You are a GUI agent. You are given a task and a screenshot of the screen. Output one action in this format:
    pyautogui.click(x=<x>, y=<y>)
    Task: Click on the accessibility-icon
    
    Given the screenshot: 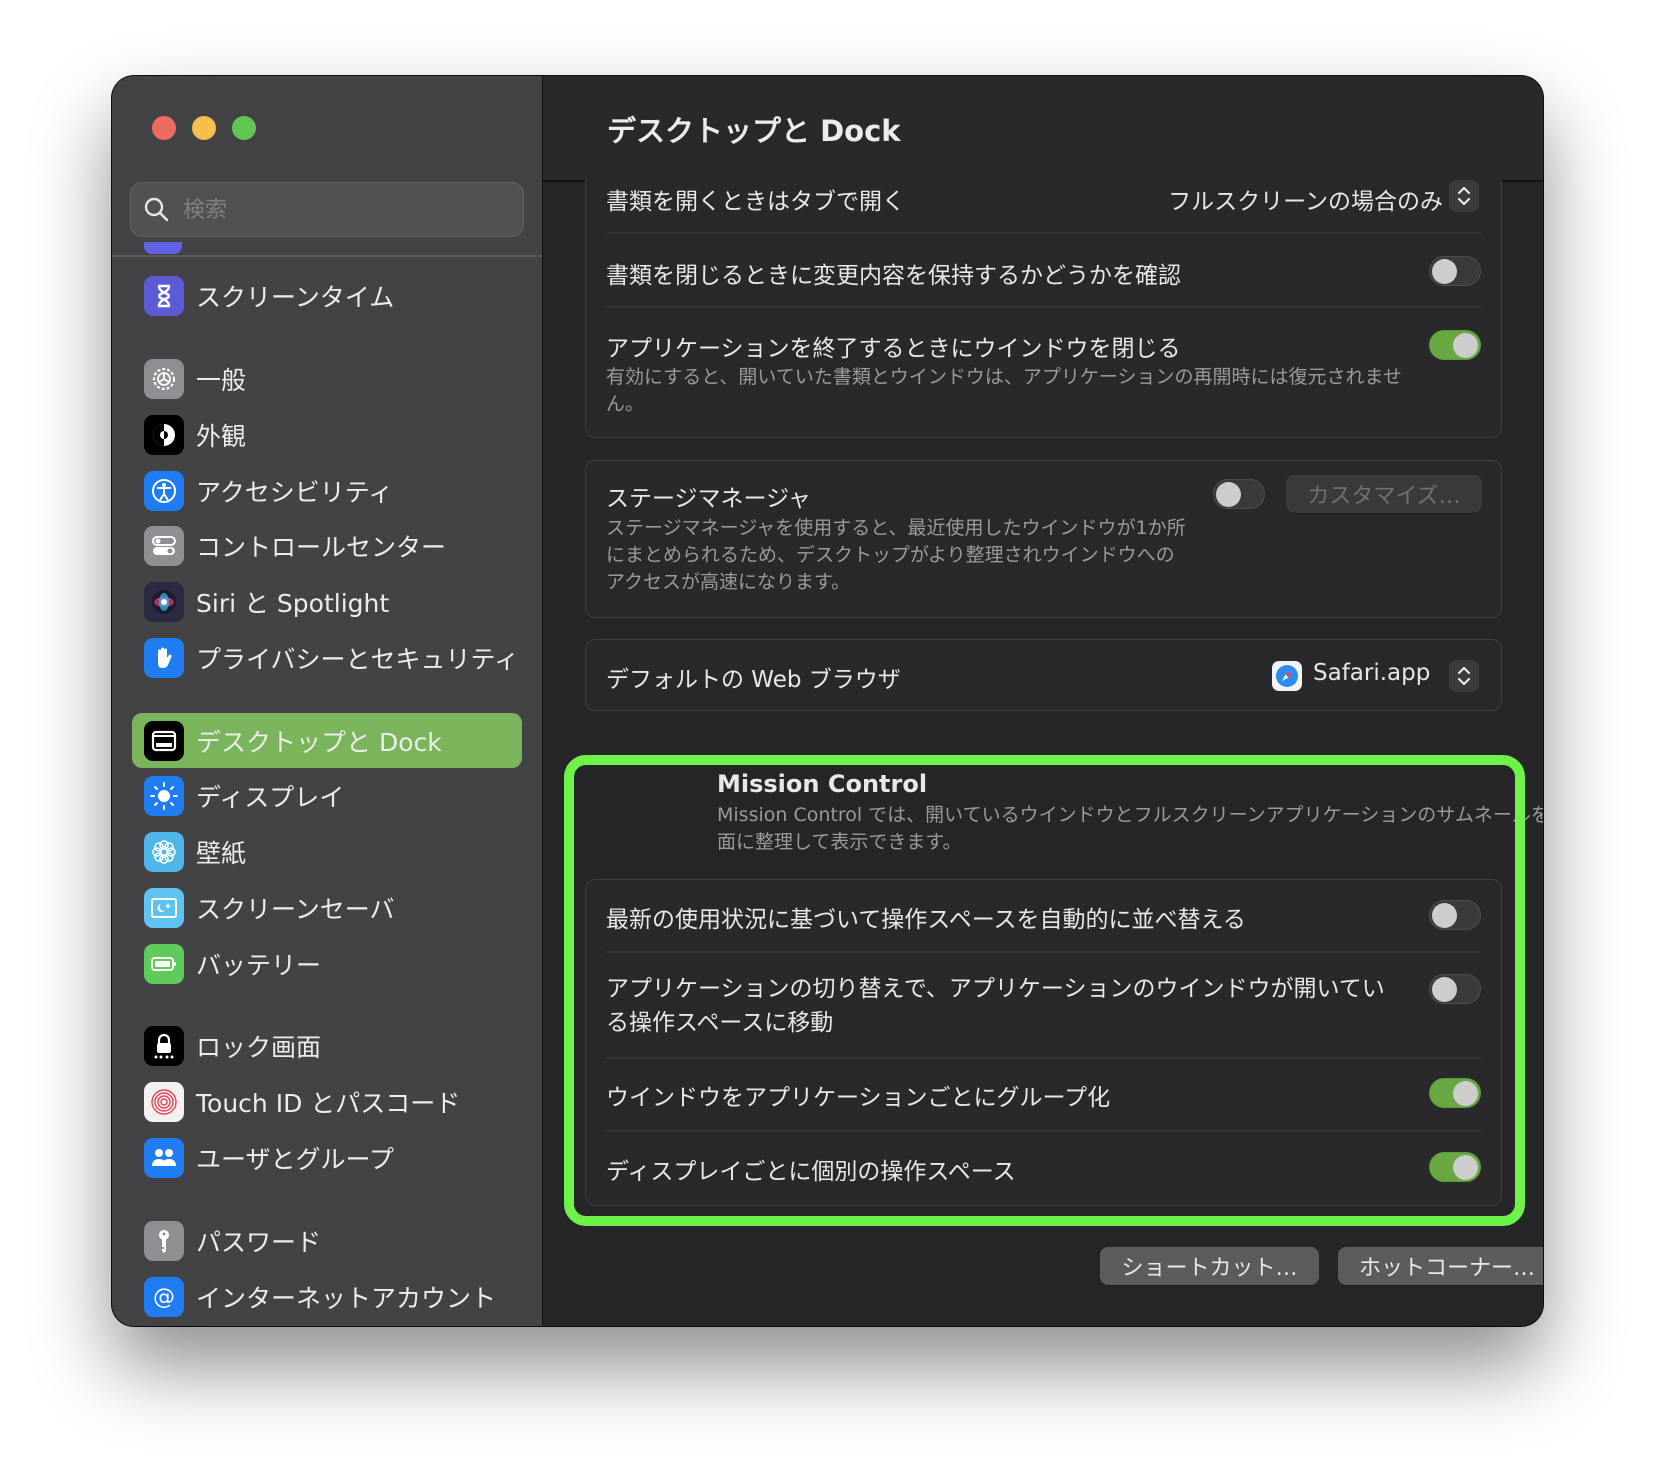 What is the action you would take?
    pyautogui.click(x=164, y=490)
    